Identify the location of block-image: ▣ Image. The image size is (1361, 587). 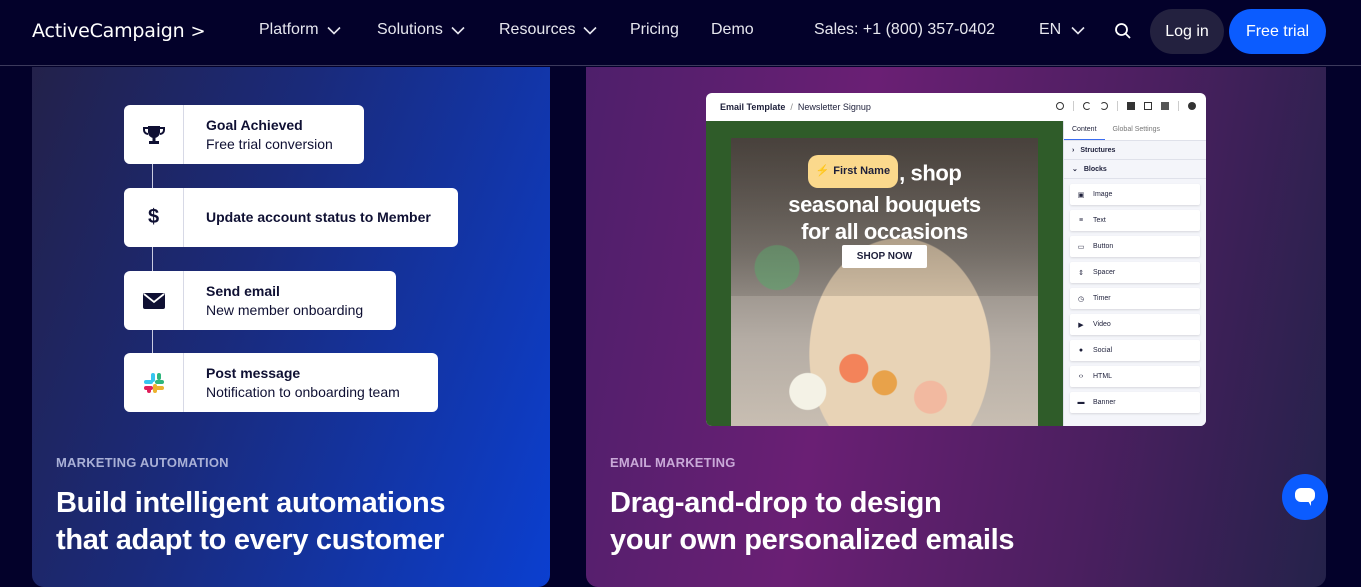
(1135, 194).